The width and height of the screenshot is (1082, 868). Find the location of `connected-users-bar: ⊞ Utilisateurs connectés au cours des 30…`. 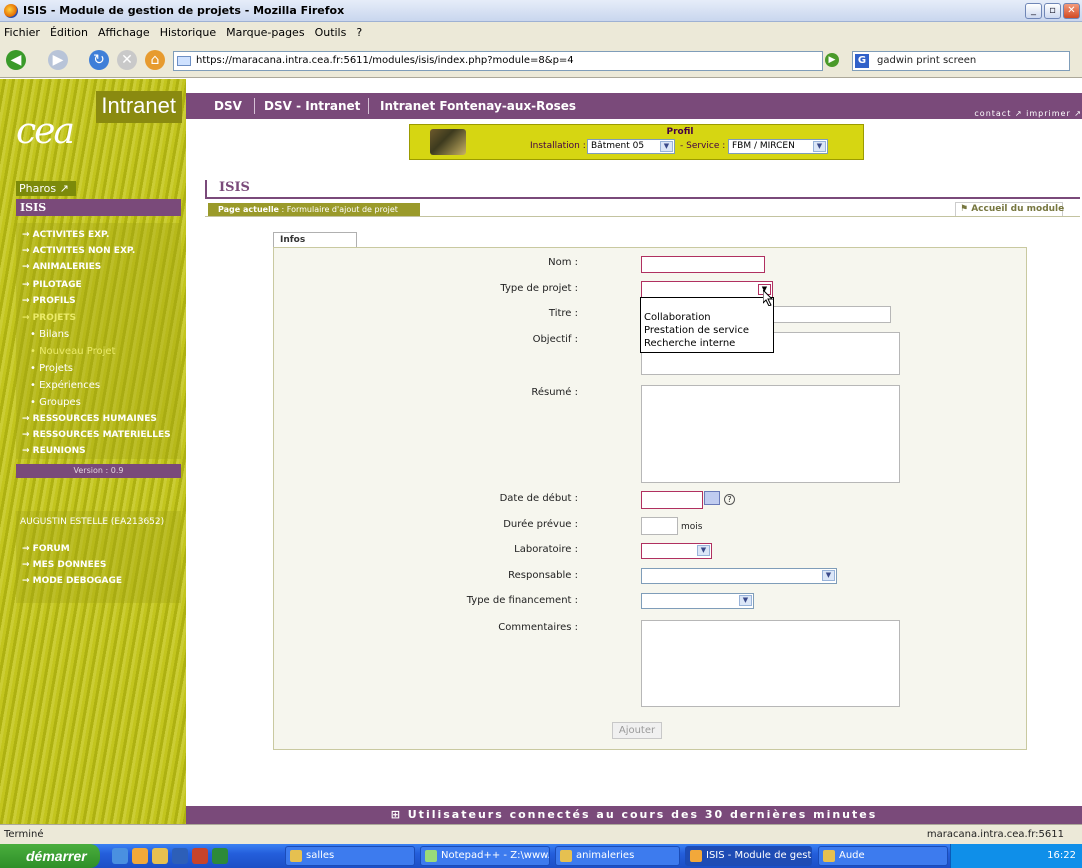

connected-users-bar: ⊞ Utilisateurs connectés au cours des 30… is located at coordinates (634, 815).